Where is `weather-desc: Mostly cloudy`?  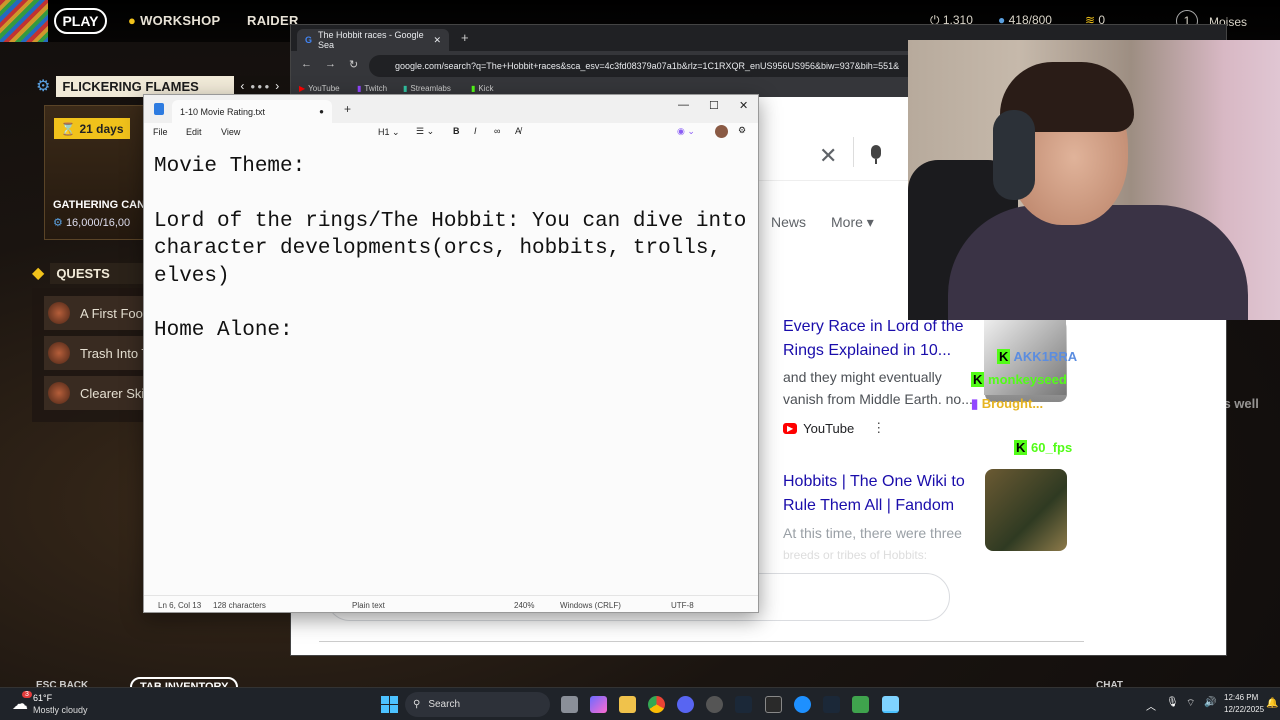
weather-desc: Mostly cloudy is located at coordinates (60, 710).